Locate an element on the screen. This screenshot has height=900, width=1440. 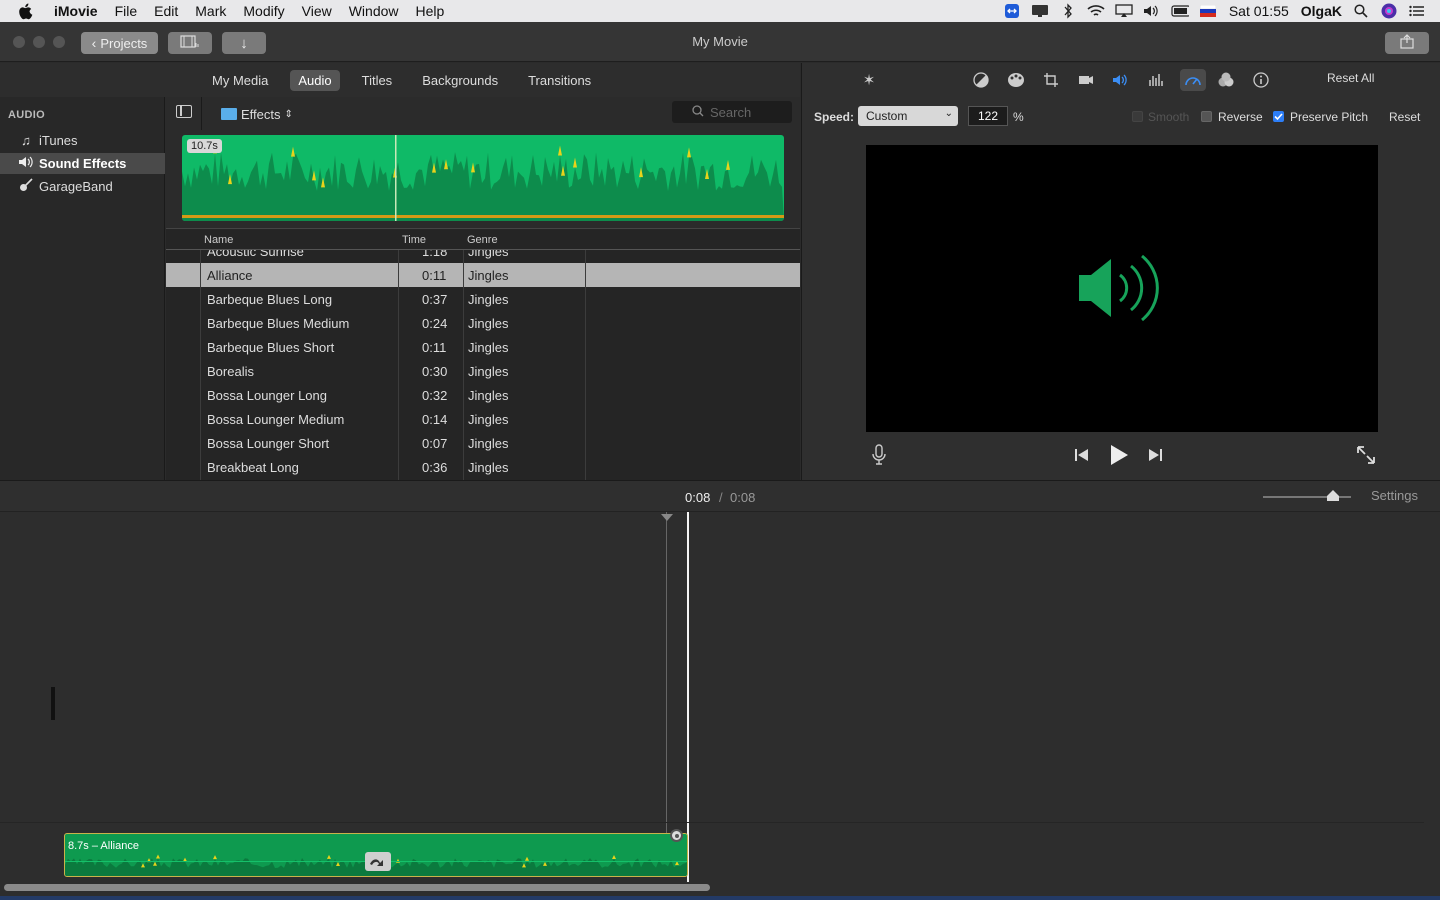
smooth-checkbox is located at coordinates (1137, 116).